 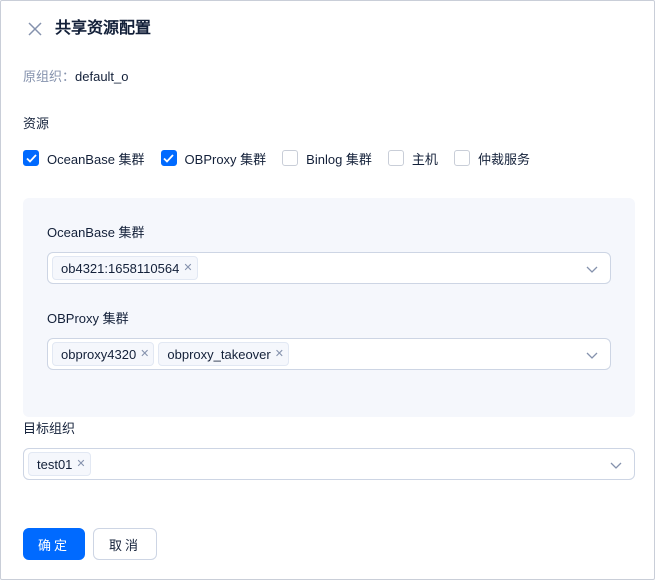 I want to click on selected-tag: test01 ✕, so click(x=59, y=464).